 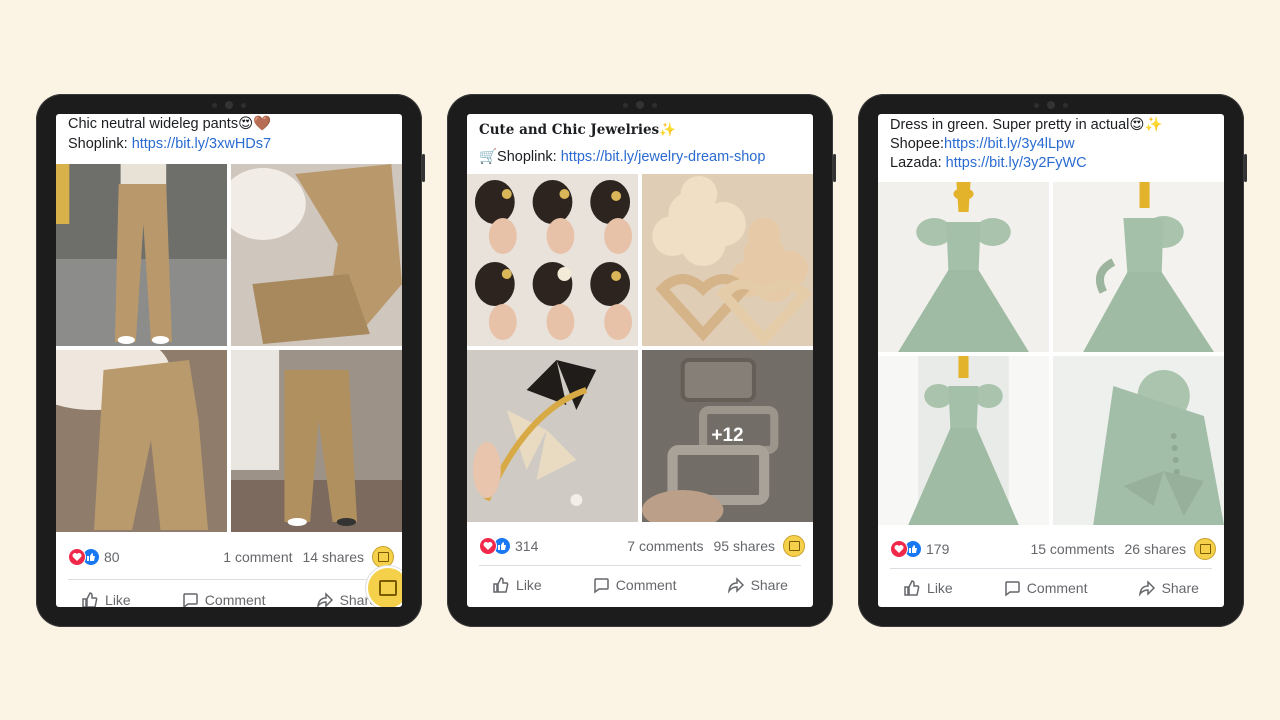 I want to click on share-count: 14 shares, so click(x=333, y=557).